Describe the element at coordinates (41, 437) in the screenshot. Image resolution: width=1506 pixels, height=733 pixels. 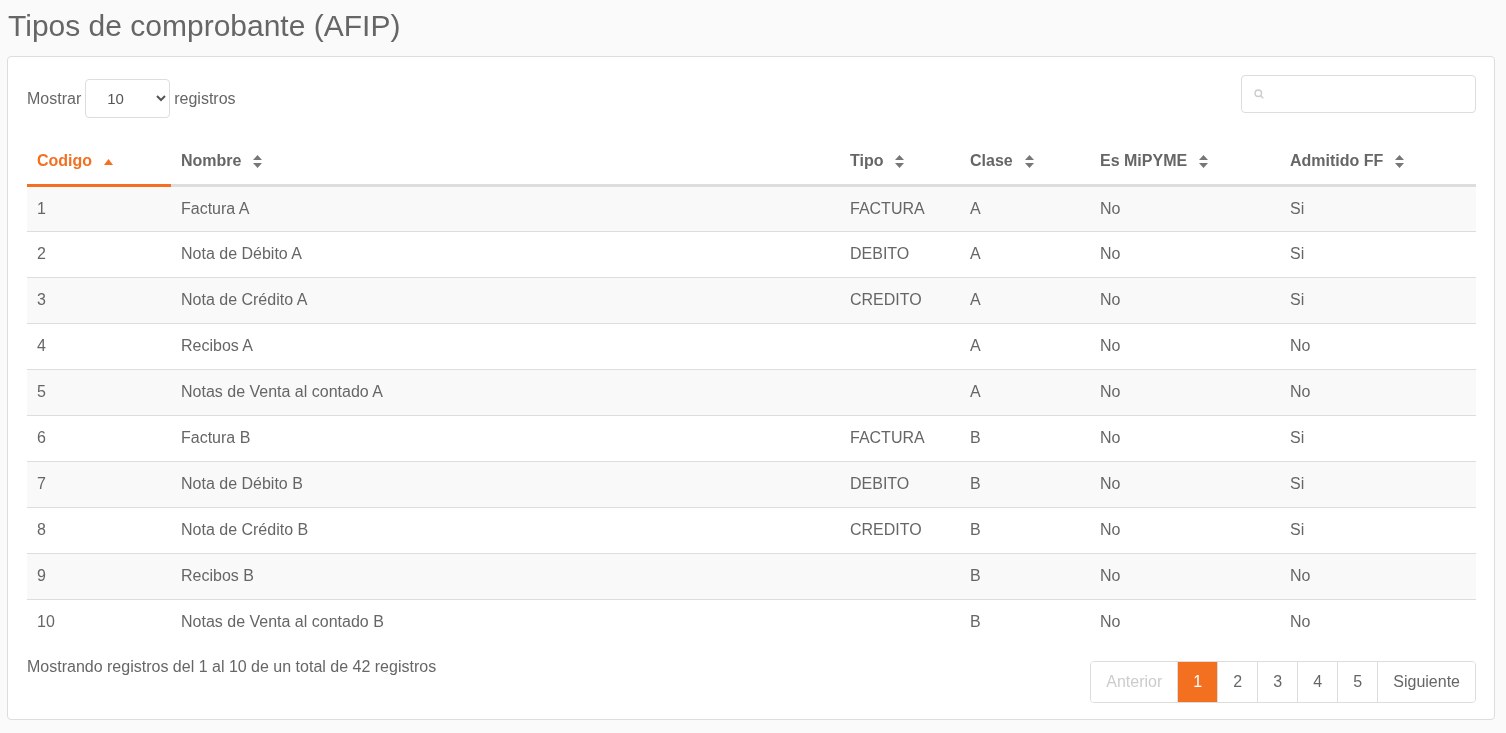
I see `table-cell: 6` at that location.